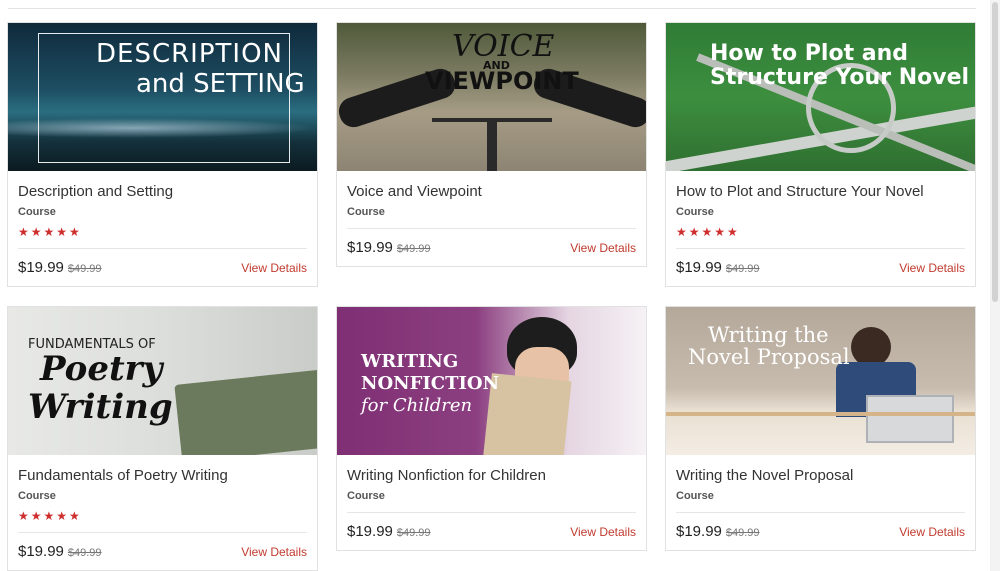 The image size is (1000, 571). Describe the element at coordinates (820, 192) in the screenshot. I see `course-title: How to Plot and Structure Your Novel` at that location.